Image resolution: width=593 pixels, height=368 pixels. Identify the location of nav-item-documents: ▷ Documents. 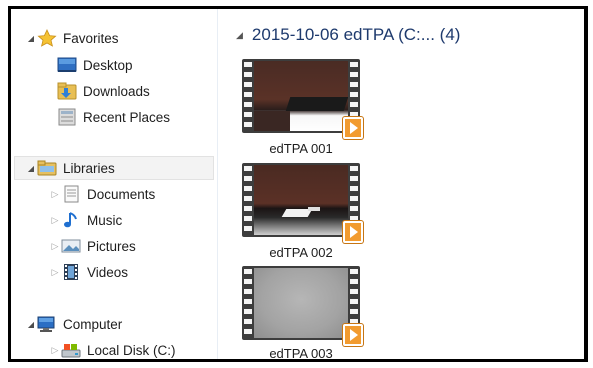
(102, 194).